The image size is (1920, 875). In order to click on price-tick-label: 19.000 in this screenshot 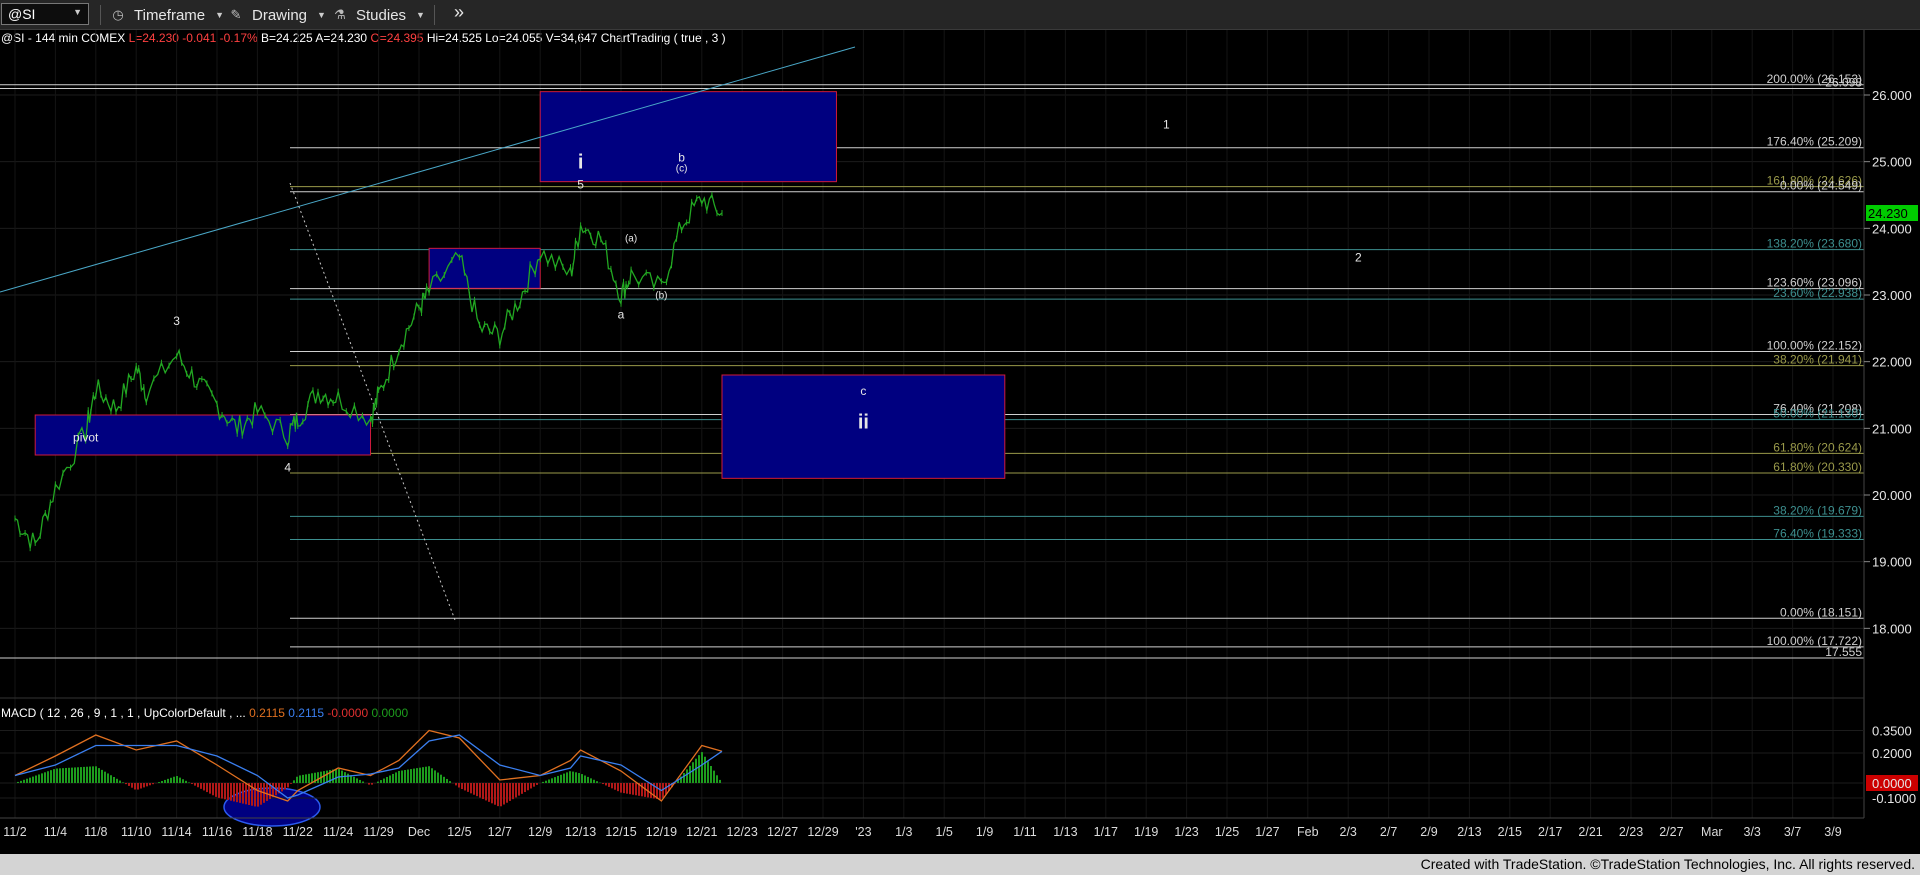, I will do `click(1892, 562)`.